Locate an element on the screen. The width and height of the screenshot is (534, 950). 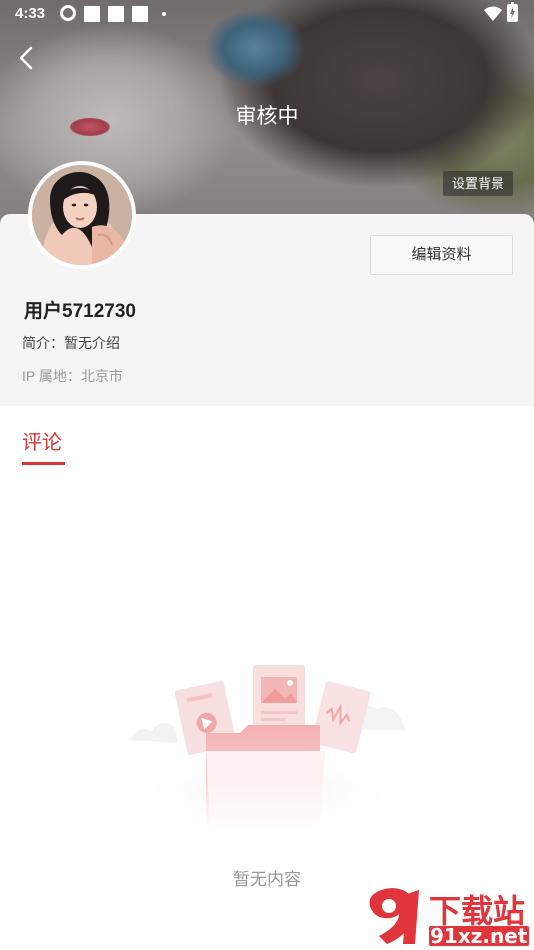
avatar is located at coordinates (82, 215).